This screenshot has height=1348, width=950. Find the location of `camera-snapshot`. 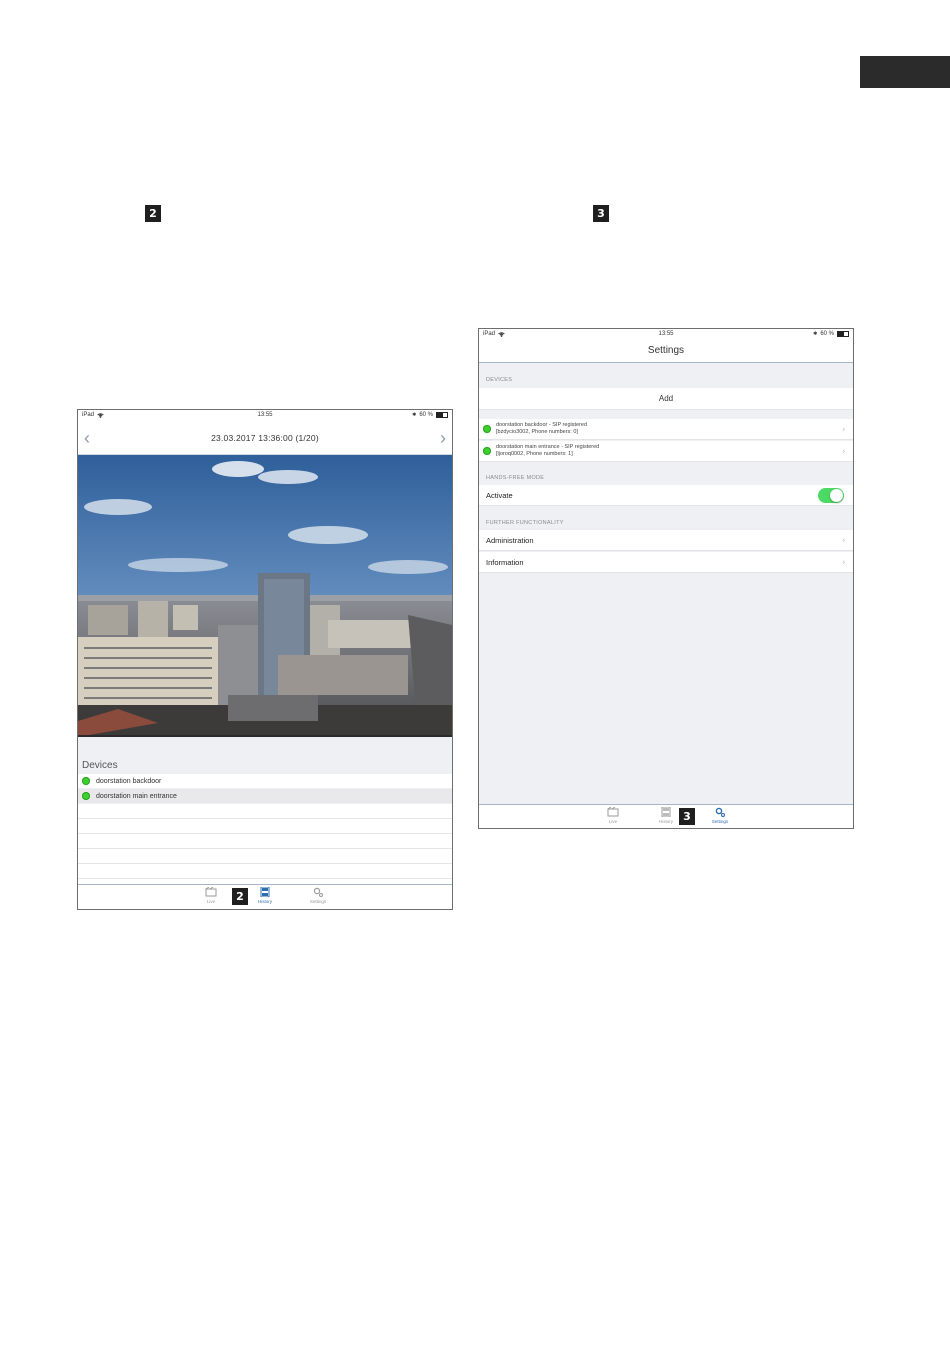

camera-snapshot is located at coordinates (265, 596).